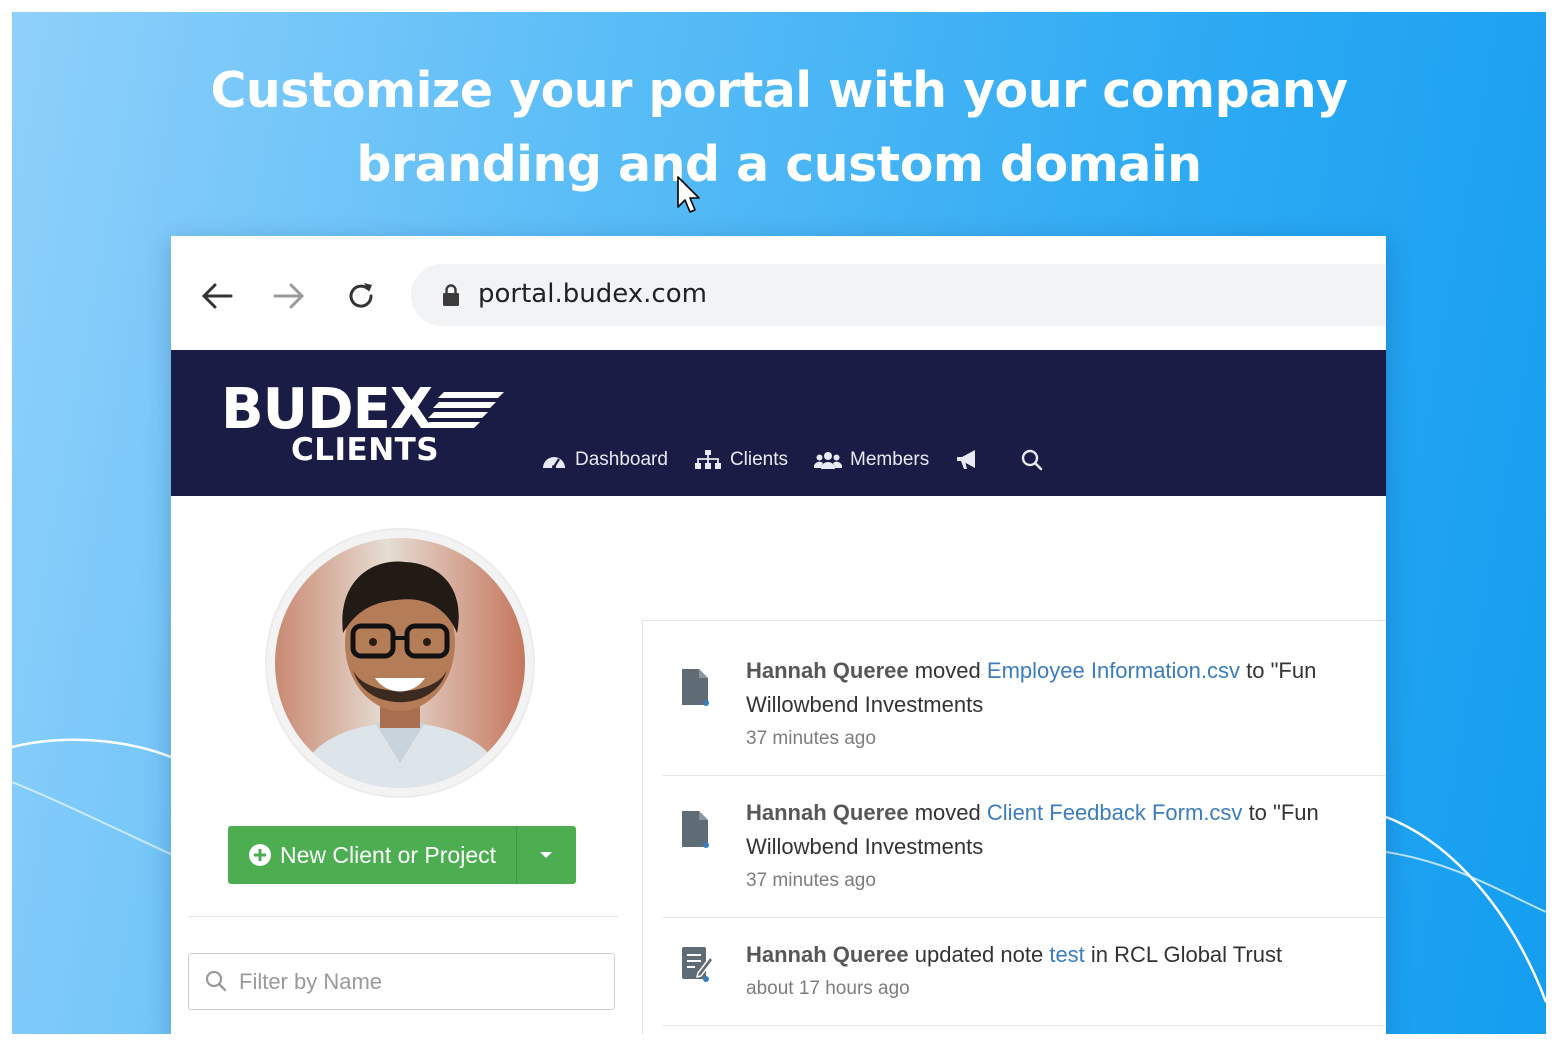 The width and height of the screenshot is (1559, 1046). I want to click on note-edit-icon, so click(698, 964).